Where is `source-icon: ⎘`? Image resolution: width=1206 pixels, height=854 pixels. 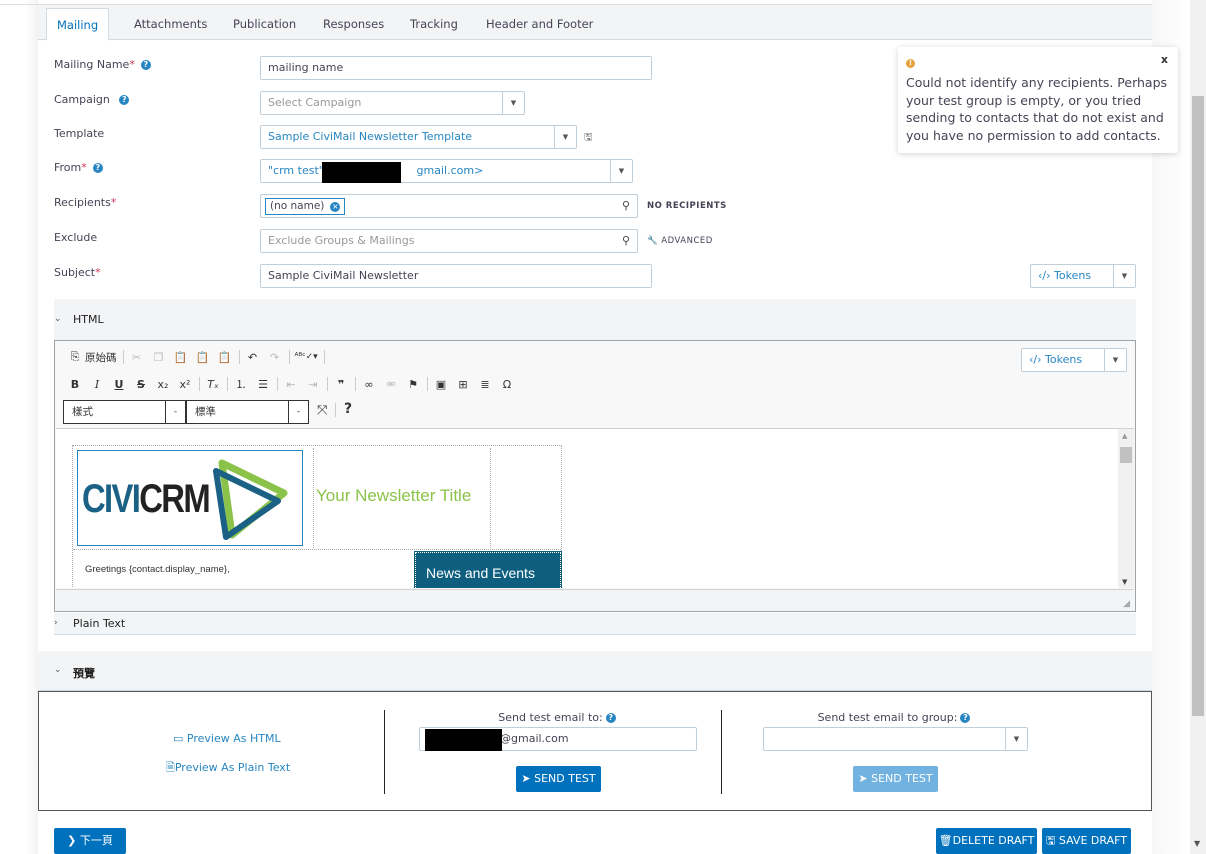
source-icon: ⎘ is located at coordinates (75, 357).